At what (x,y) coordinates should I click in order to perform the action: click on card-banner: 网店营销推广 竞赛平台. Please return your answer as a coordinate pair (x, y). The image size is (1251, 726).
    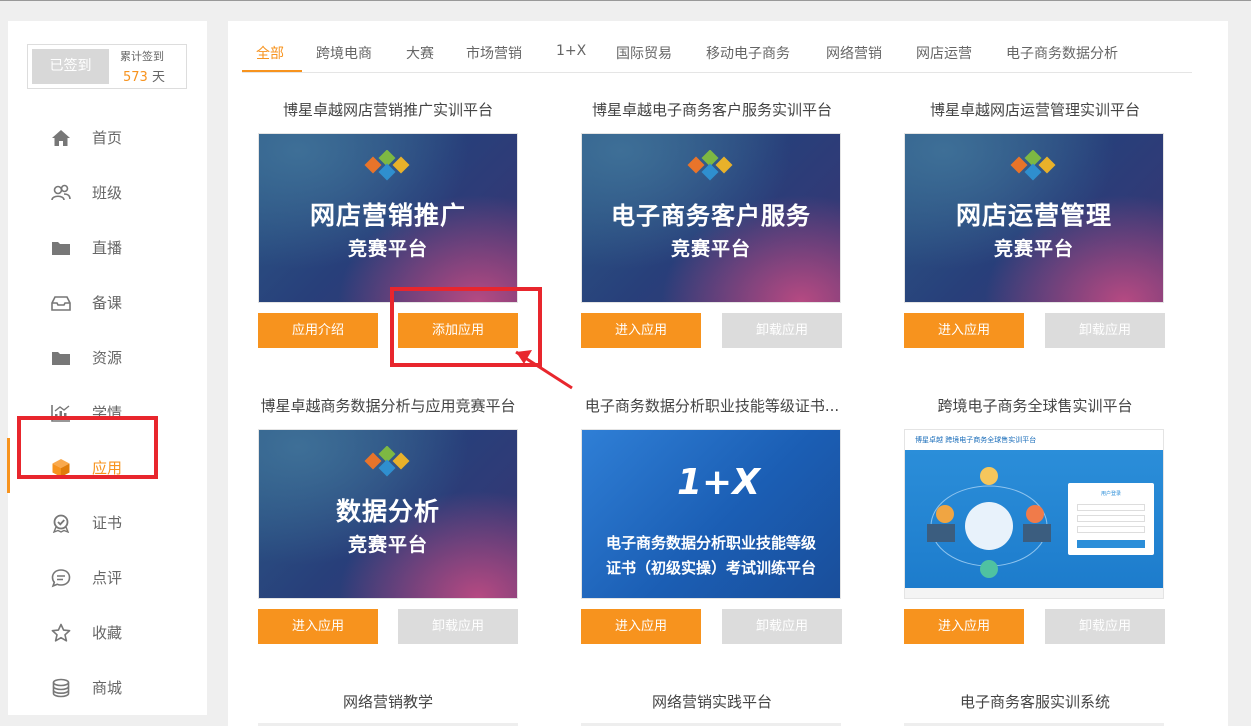
    Looking at the image, I should click on (388, 218).